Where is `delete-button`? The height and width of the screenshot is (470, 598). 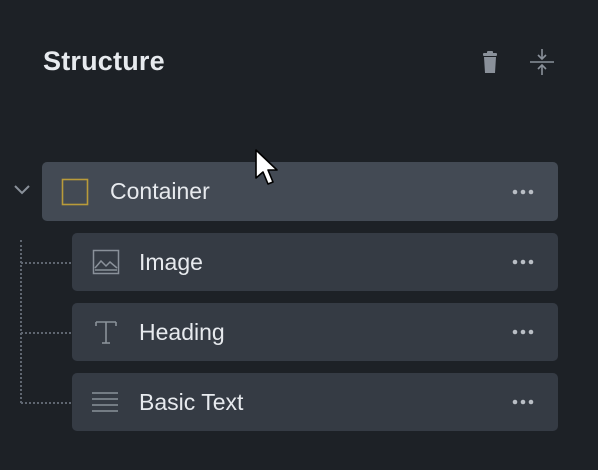
delete-button is located at coordinates (490, 62).